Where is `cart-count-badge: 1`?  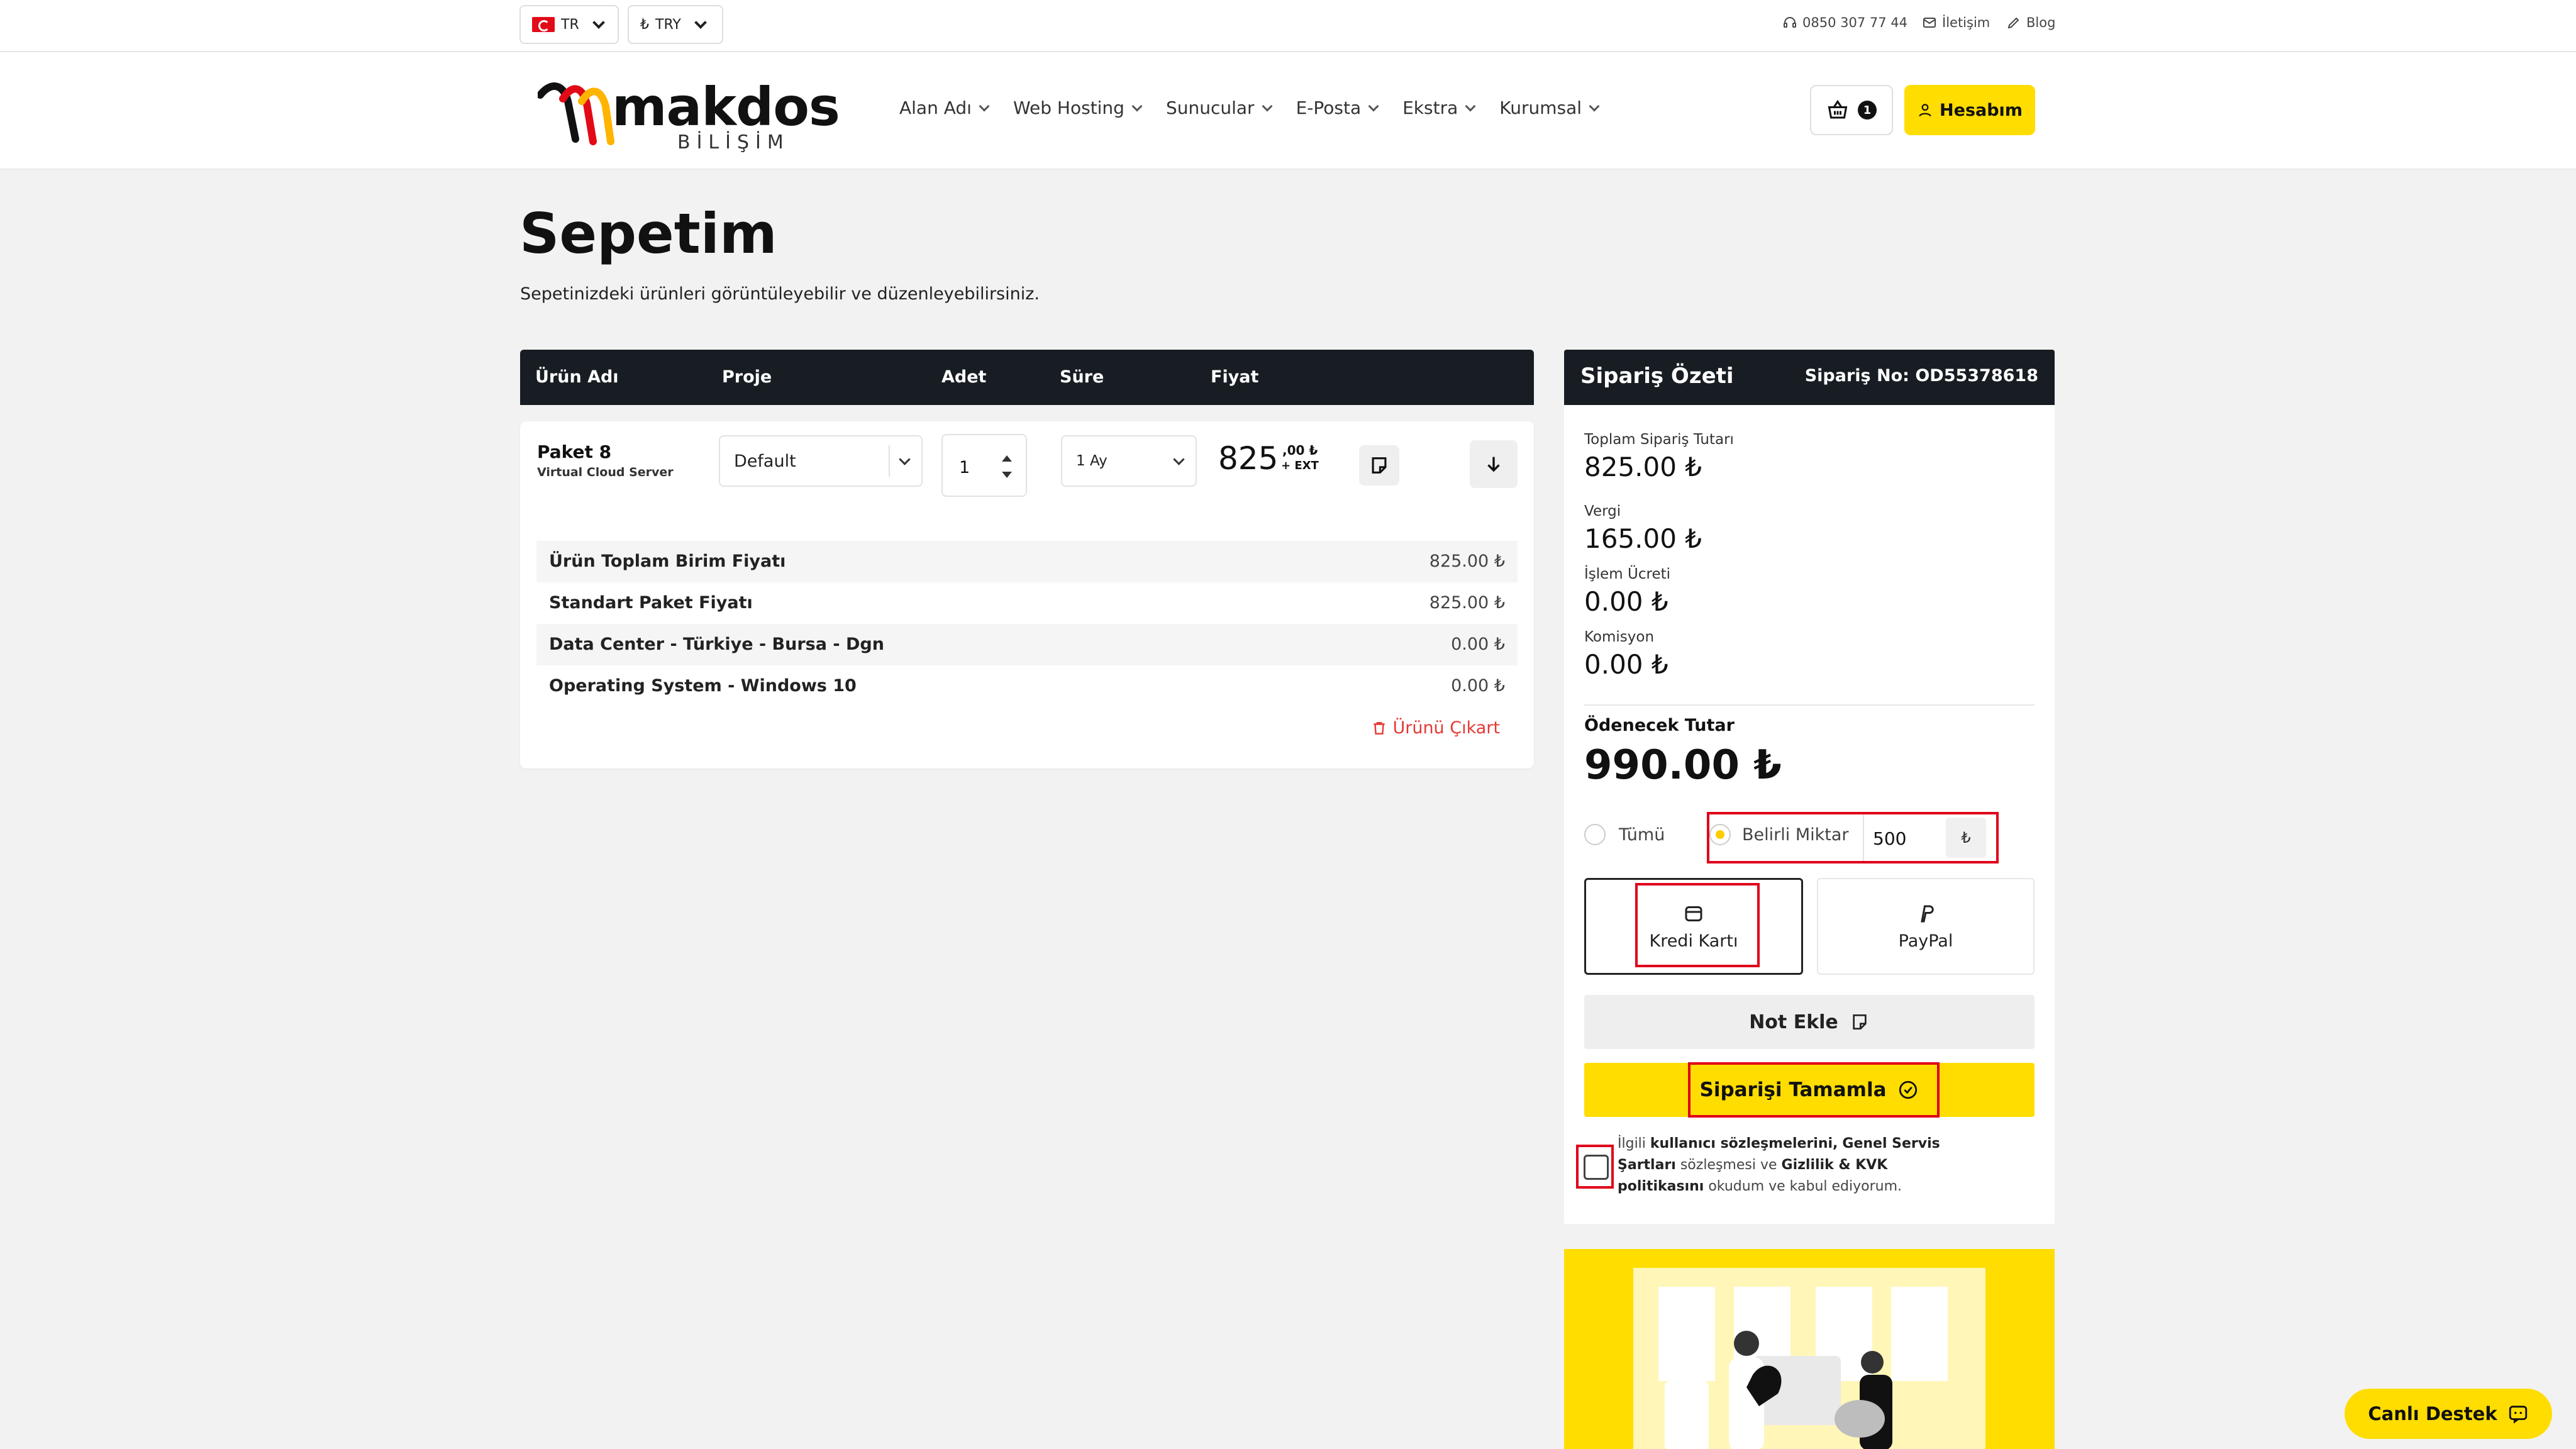
cart-count-badge: 1 is located at coordinates (1867, 110).